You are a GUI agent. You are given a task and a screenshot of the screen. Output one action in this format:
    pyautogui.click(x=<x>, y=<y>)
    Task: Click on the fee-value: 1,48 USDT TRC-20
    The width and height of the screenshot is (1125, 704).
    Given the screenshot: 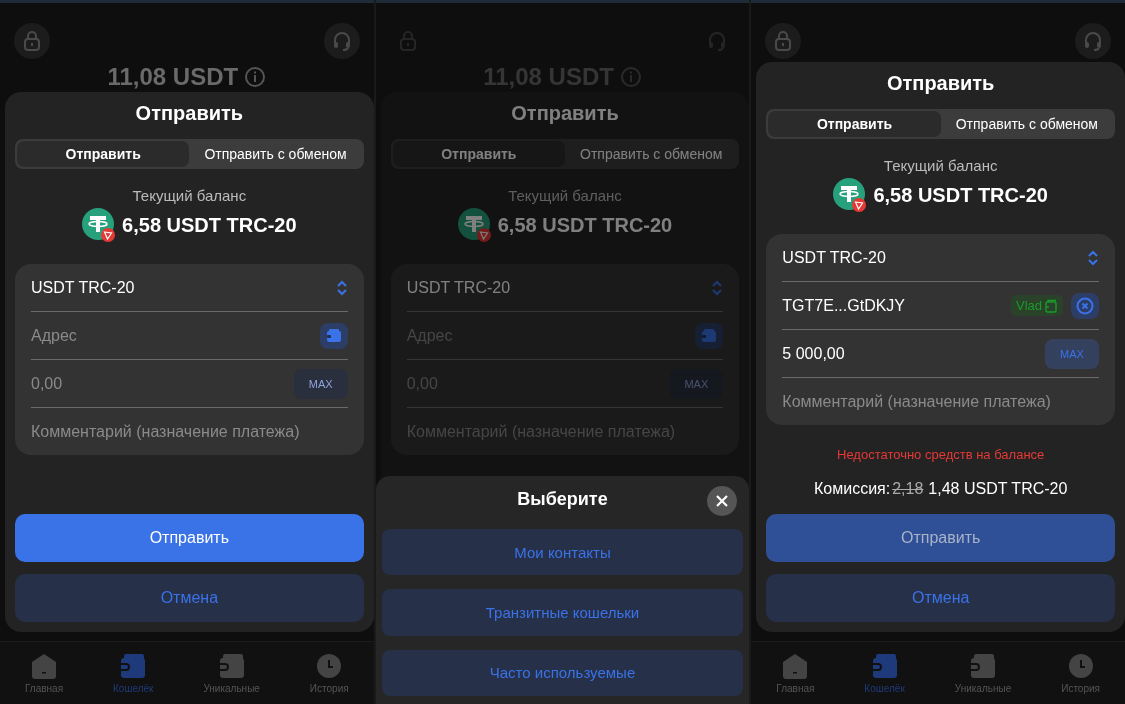 What is the action you would take?
    pyautogui.click(x=998, y=489)
    